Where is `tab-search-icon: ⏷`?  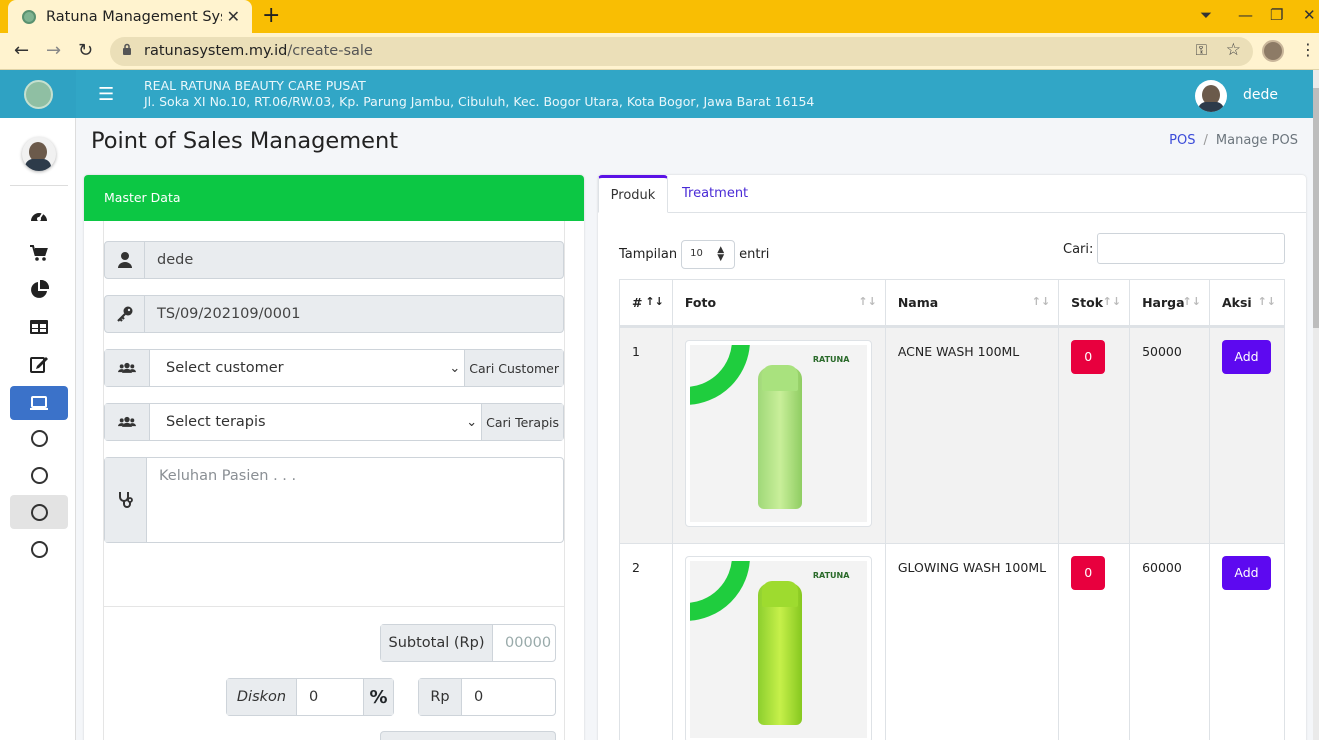 tab-search-icon: ⏷ is located at coordinates (1206, 15).